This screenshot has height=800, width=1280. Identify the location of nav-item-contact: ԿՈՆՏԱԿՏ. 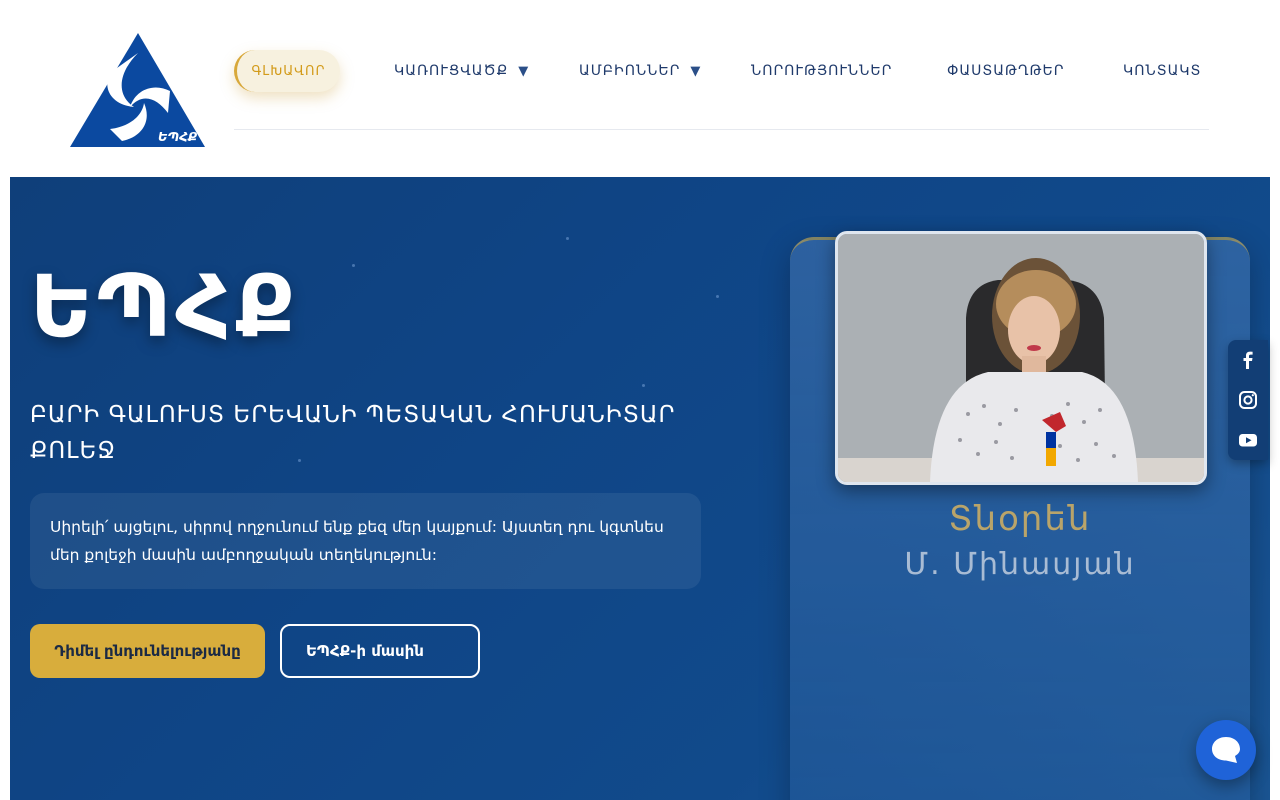
(1162, 71).